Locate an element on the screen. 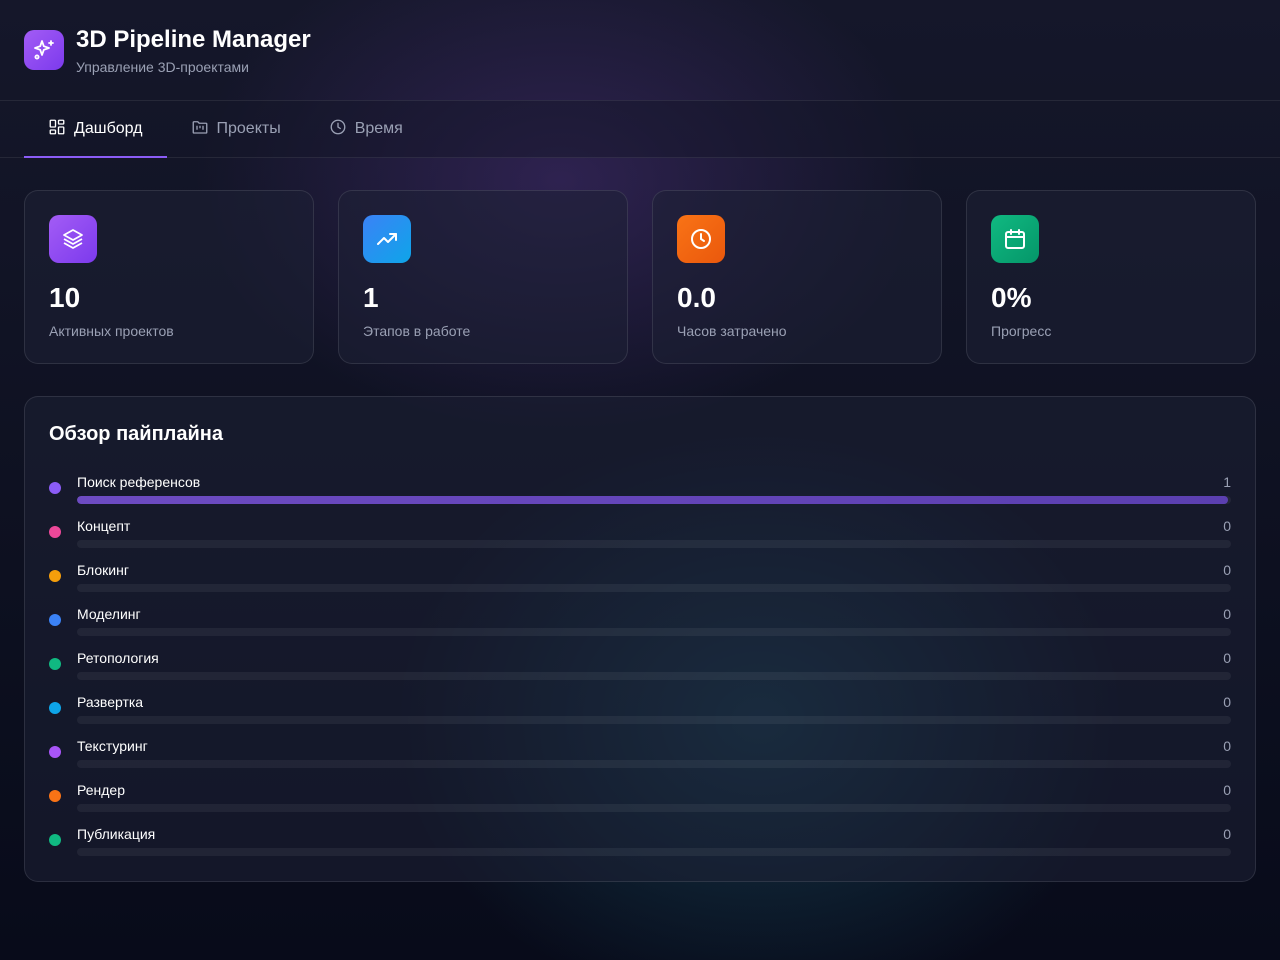 This screenshot has width=1280, height=960. tab-projects: Проекты is located at coordinates (236, 129).